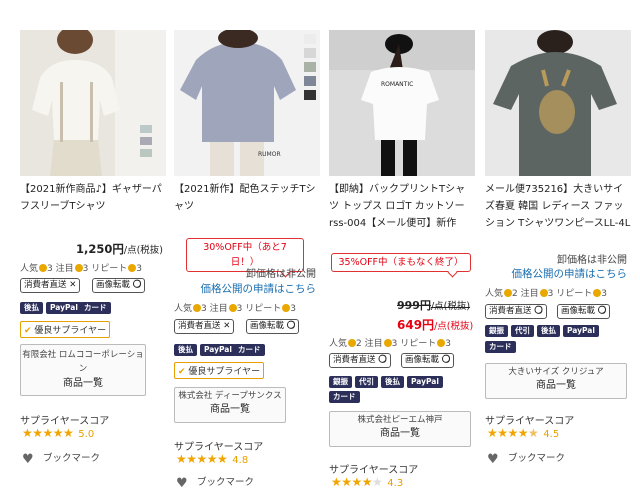  Describe the element at coordinates (58, 433) in the screenshot. I see `supplier-score-stars: ★★★★★ 5.0` at that location.